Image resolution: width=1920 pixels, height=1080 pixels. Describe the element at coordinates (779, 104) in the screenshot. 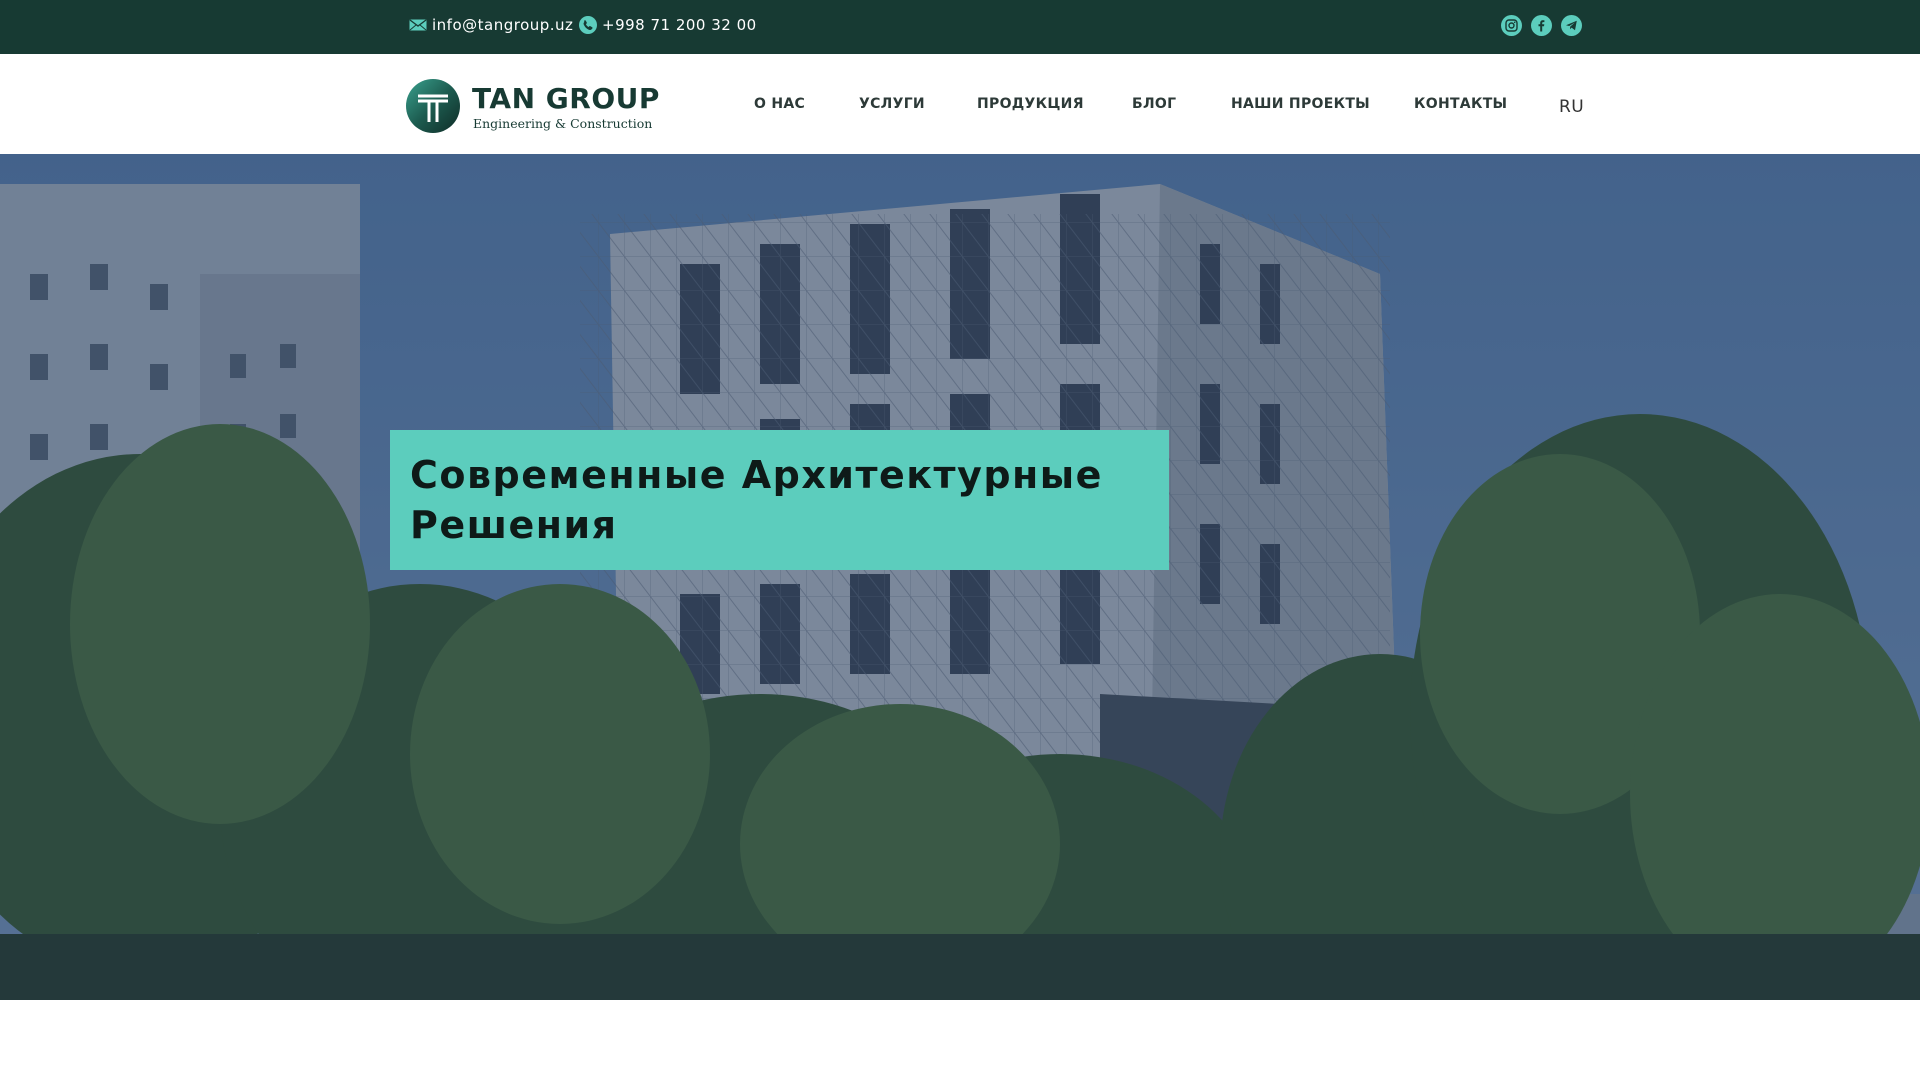

I see `nav-item-about: О НАС` at that location.